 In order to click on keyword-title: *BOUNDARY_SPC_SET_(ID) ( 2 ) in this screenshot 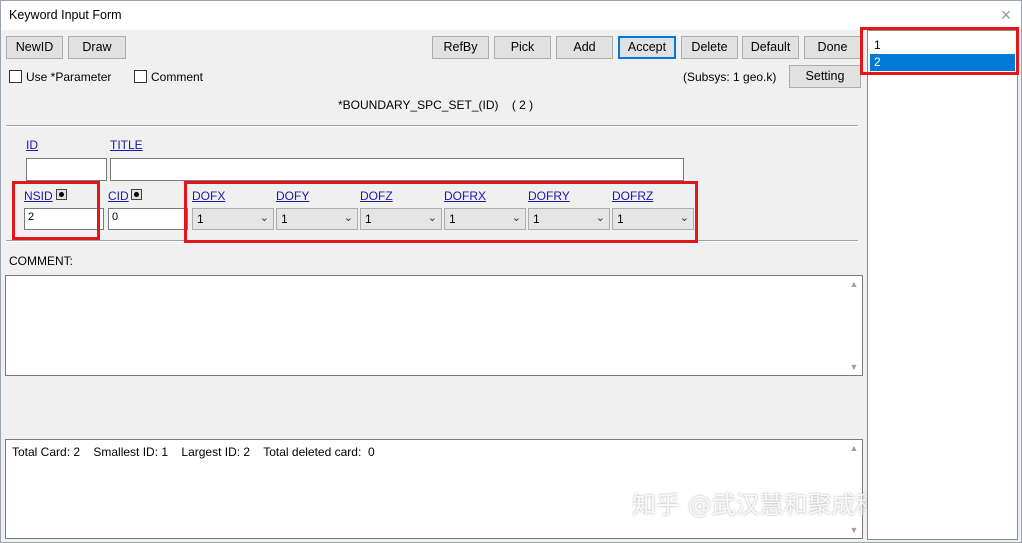, I will do `click(435, 105)`.